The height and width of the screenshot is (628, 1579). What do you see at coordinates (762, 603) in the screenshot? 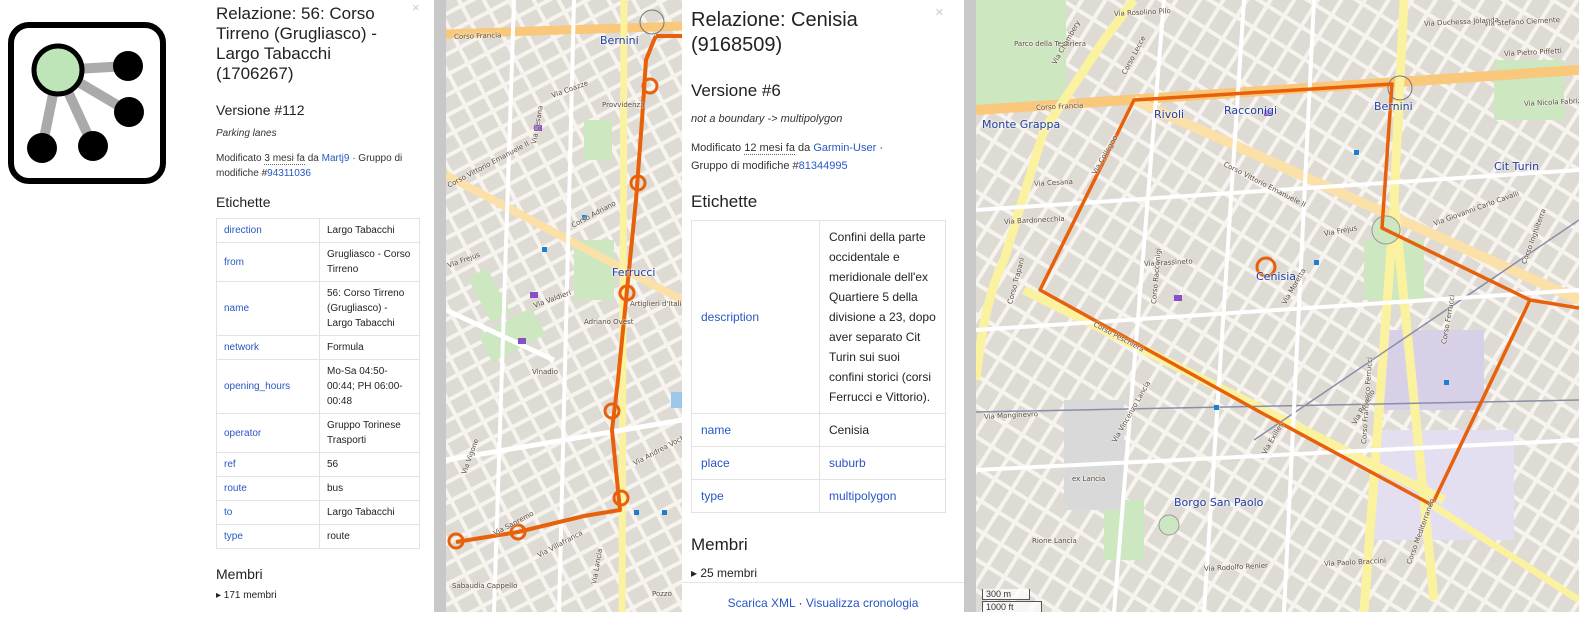
I see `download-xml-link: Scarica XML` at bounding box center [762, 603].